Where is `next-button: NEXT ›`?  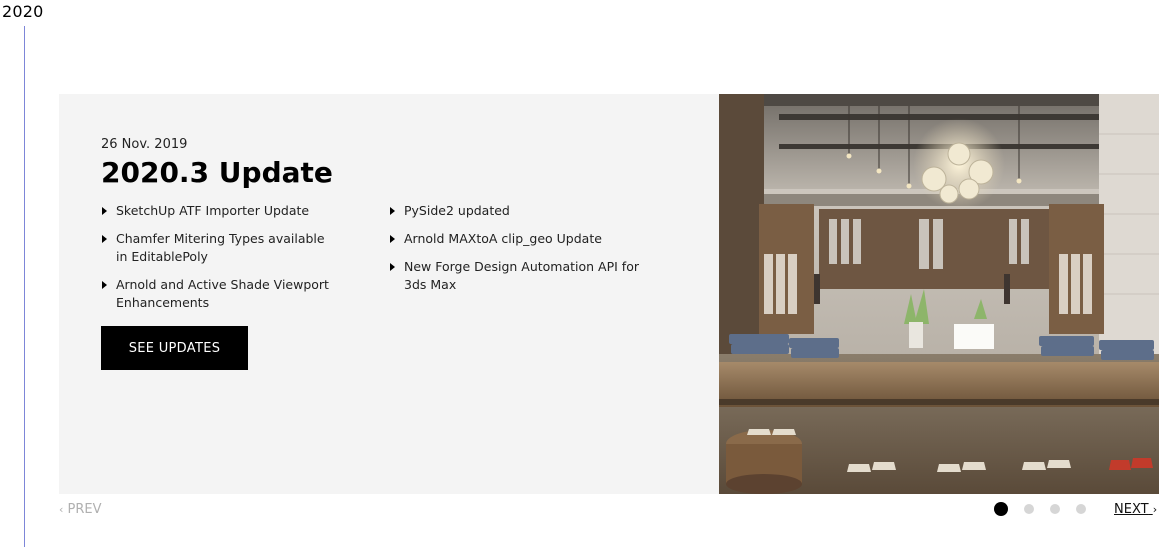
next-button: NEXT › is located at coordinates (1135, 509).